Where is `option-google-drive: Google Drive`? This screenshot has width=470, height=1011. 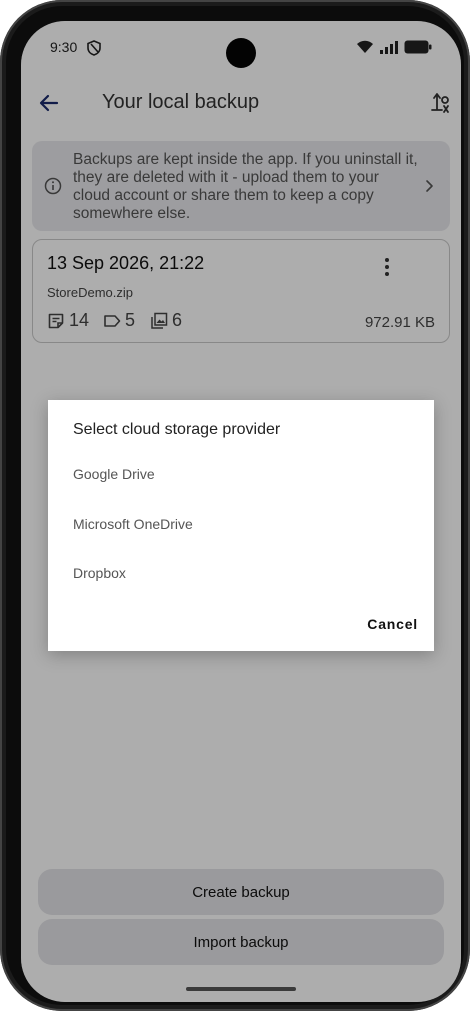
option-google-drive: Google Drive is located at coordinates (114, 474).